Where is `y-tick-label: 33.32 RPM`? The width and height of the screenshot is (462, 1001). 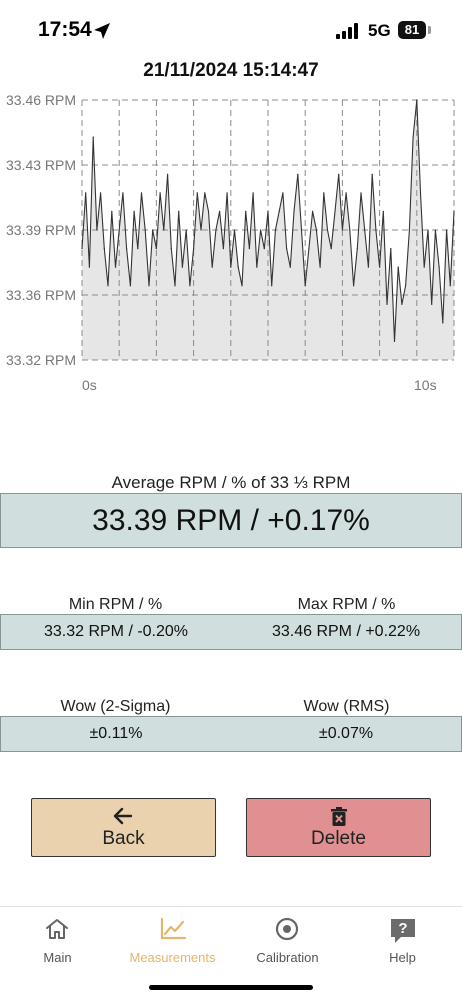
y-tick-label: 33.32 RPM is located at coordinates (41, 360).